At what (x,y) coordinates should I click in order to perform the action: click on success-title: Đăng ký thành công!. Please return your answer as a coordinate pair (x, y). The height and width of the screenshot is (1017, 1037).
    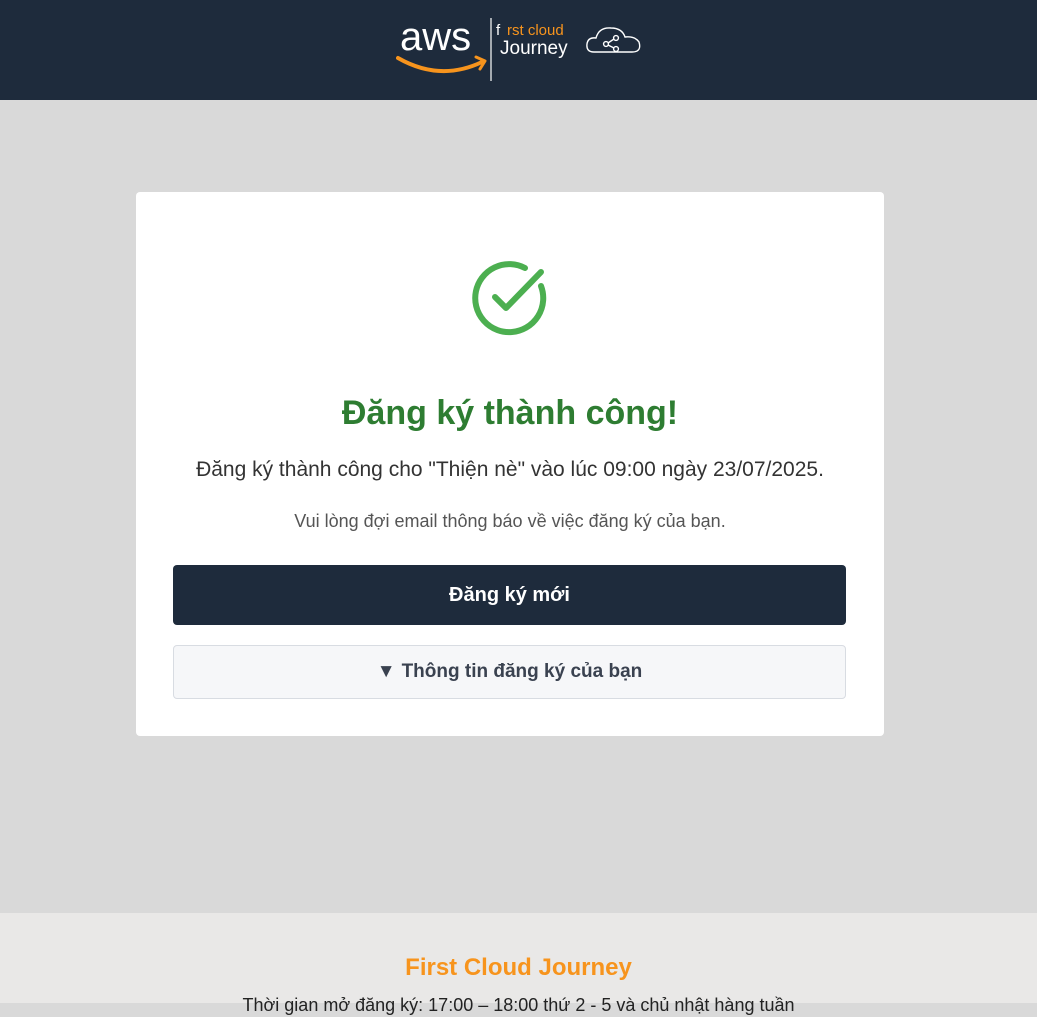
    Looking at the image, I should click on (510, 413).